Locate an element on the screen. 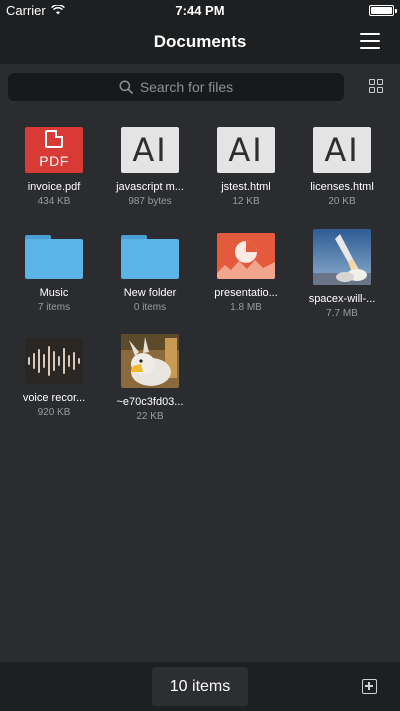 The image size is (400, 711). file-size: 12 KB is located at coordinates (246, 201).